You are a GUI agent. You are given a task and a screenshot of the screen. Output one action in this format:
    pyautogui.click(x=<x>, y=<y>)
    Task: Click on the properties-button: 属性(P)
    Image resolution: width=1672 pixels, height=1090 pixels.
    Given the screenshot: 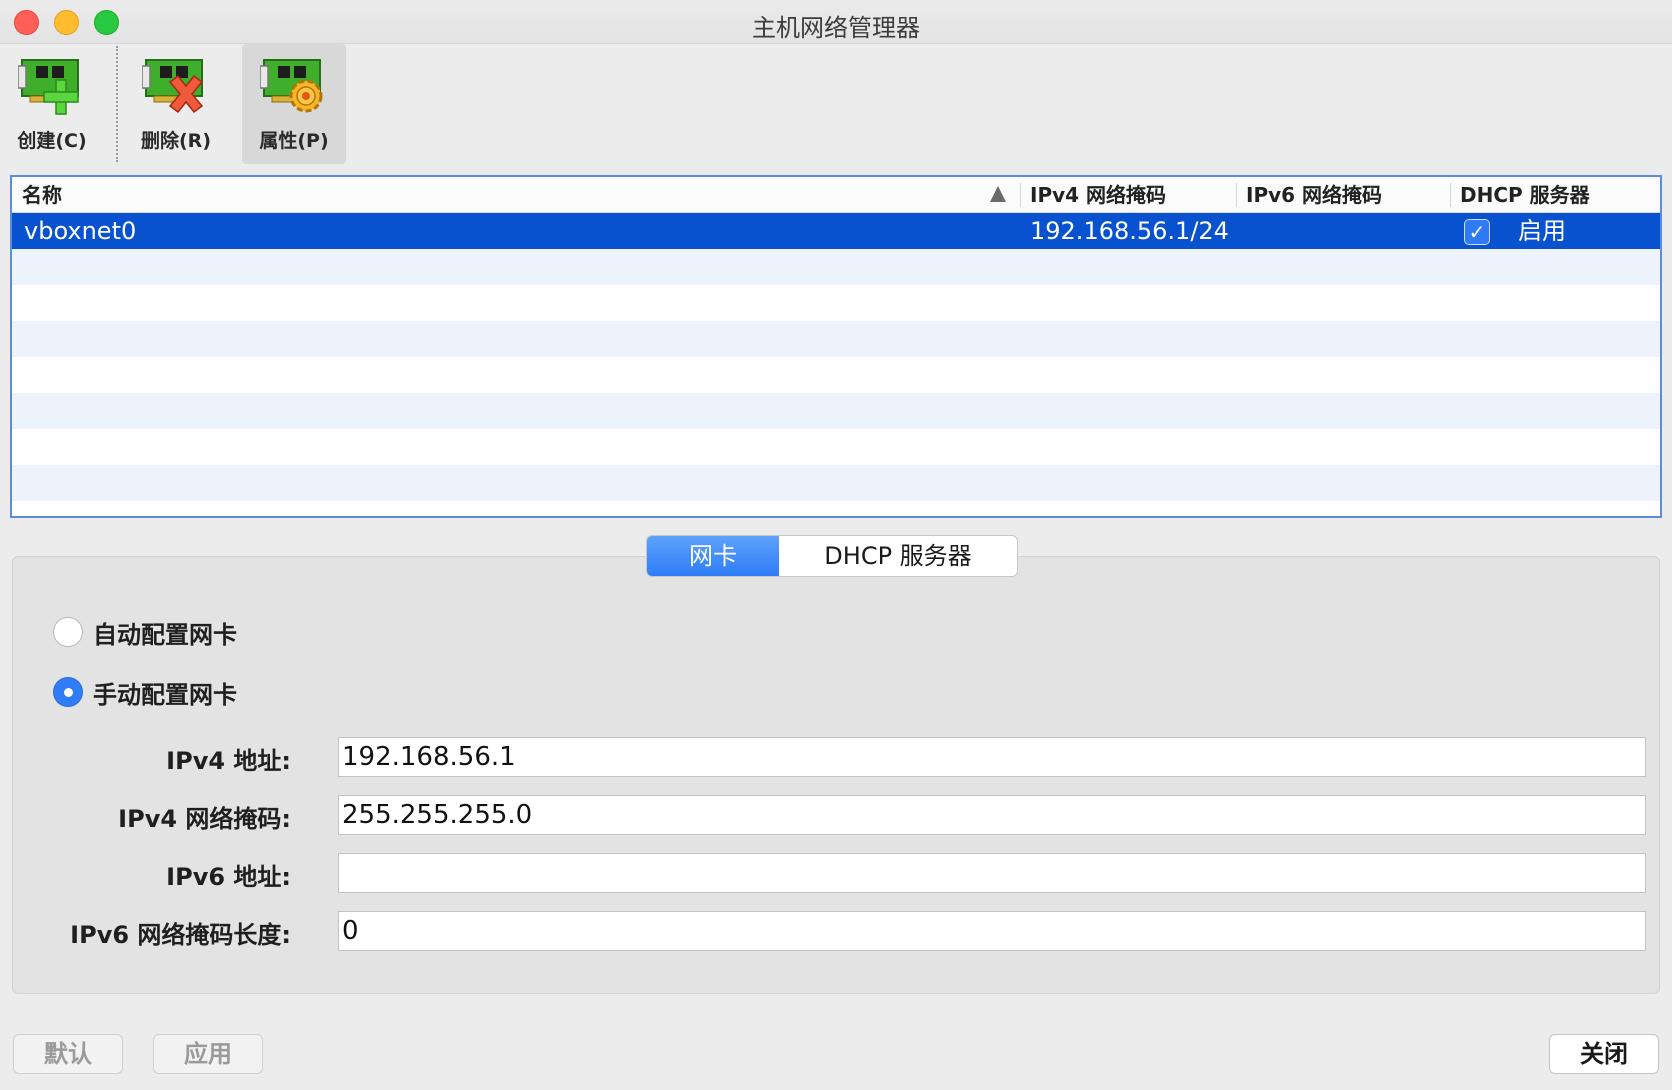 What is the action you would take?
    pyautogui.click(x=294, y=104)
    